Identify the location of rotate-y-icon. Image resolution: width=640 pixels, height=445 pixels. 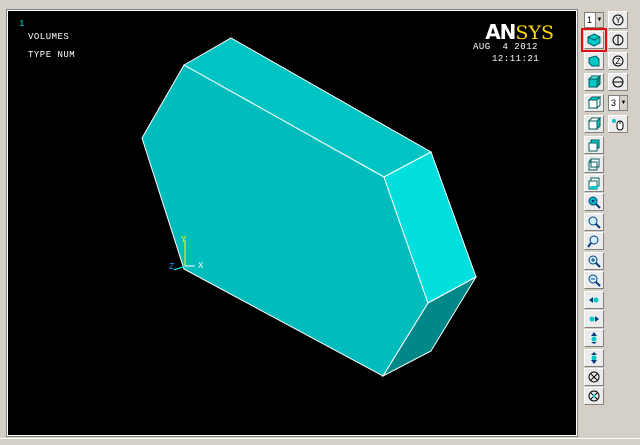
(618, 40).